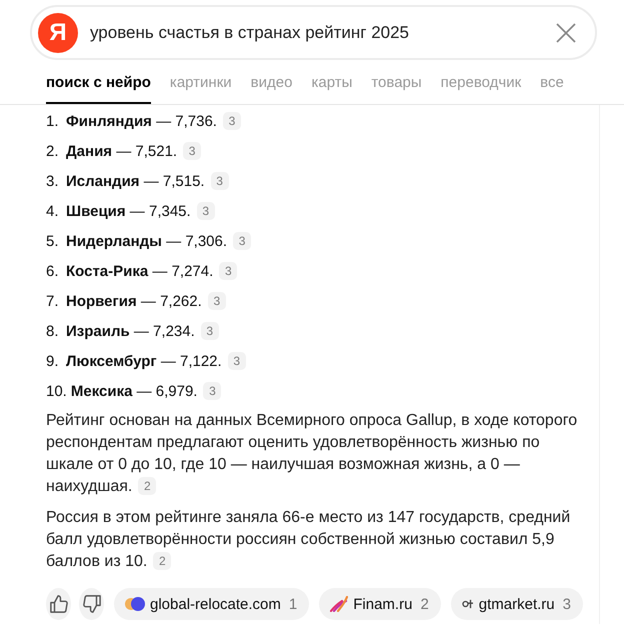  Describe the element at coordinates (53, 301) in the screenshot. I see `list-number: 7.` at that location.